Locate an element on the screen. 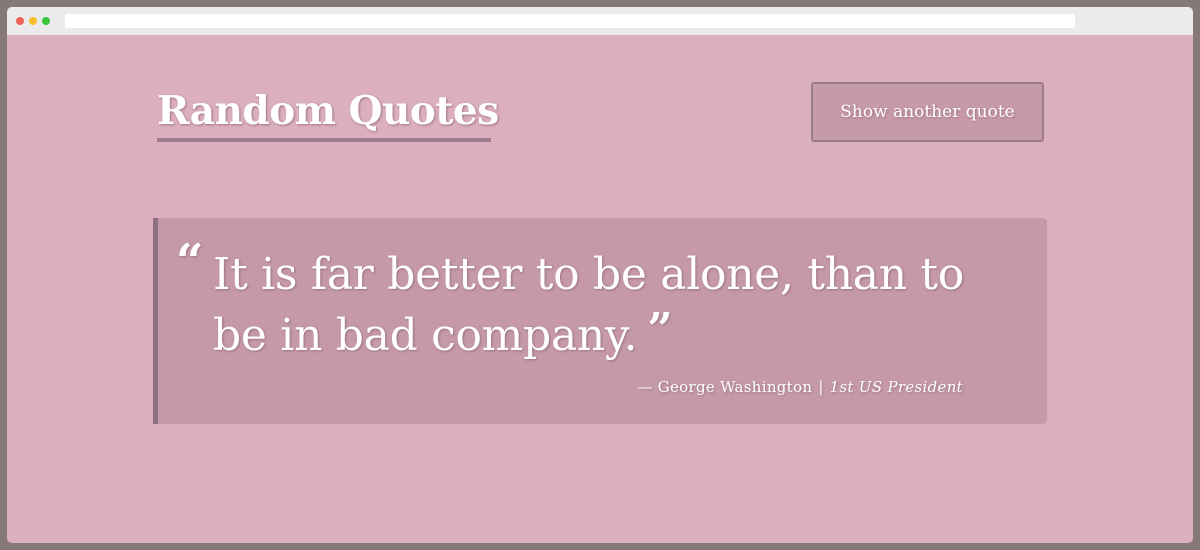  page-title: Random Quotes is located at coordinates (328, 111).